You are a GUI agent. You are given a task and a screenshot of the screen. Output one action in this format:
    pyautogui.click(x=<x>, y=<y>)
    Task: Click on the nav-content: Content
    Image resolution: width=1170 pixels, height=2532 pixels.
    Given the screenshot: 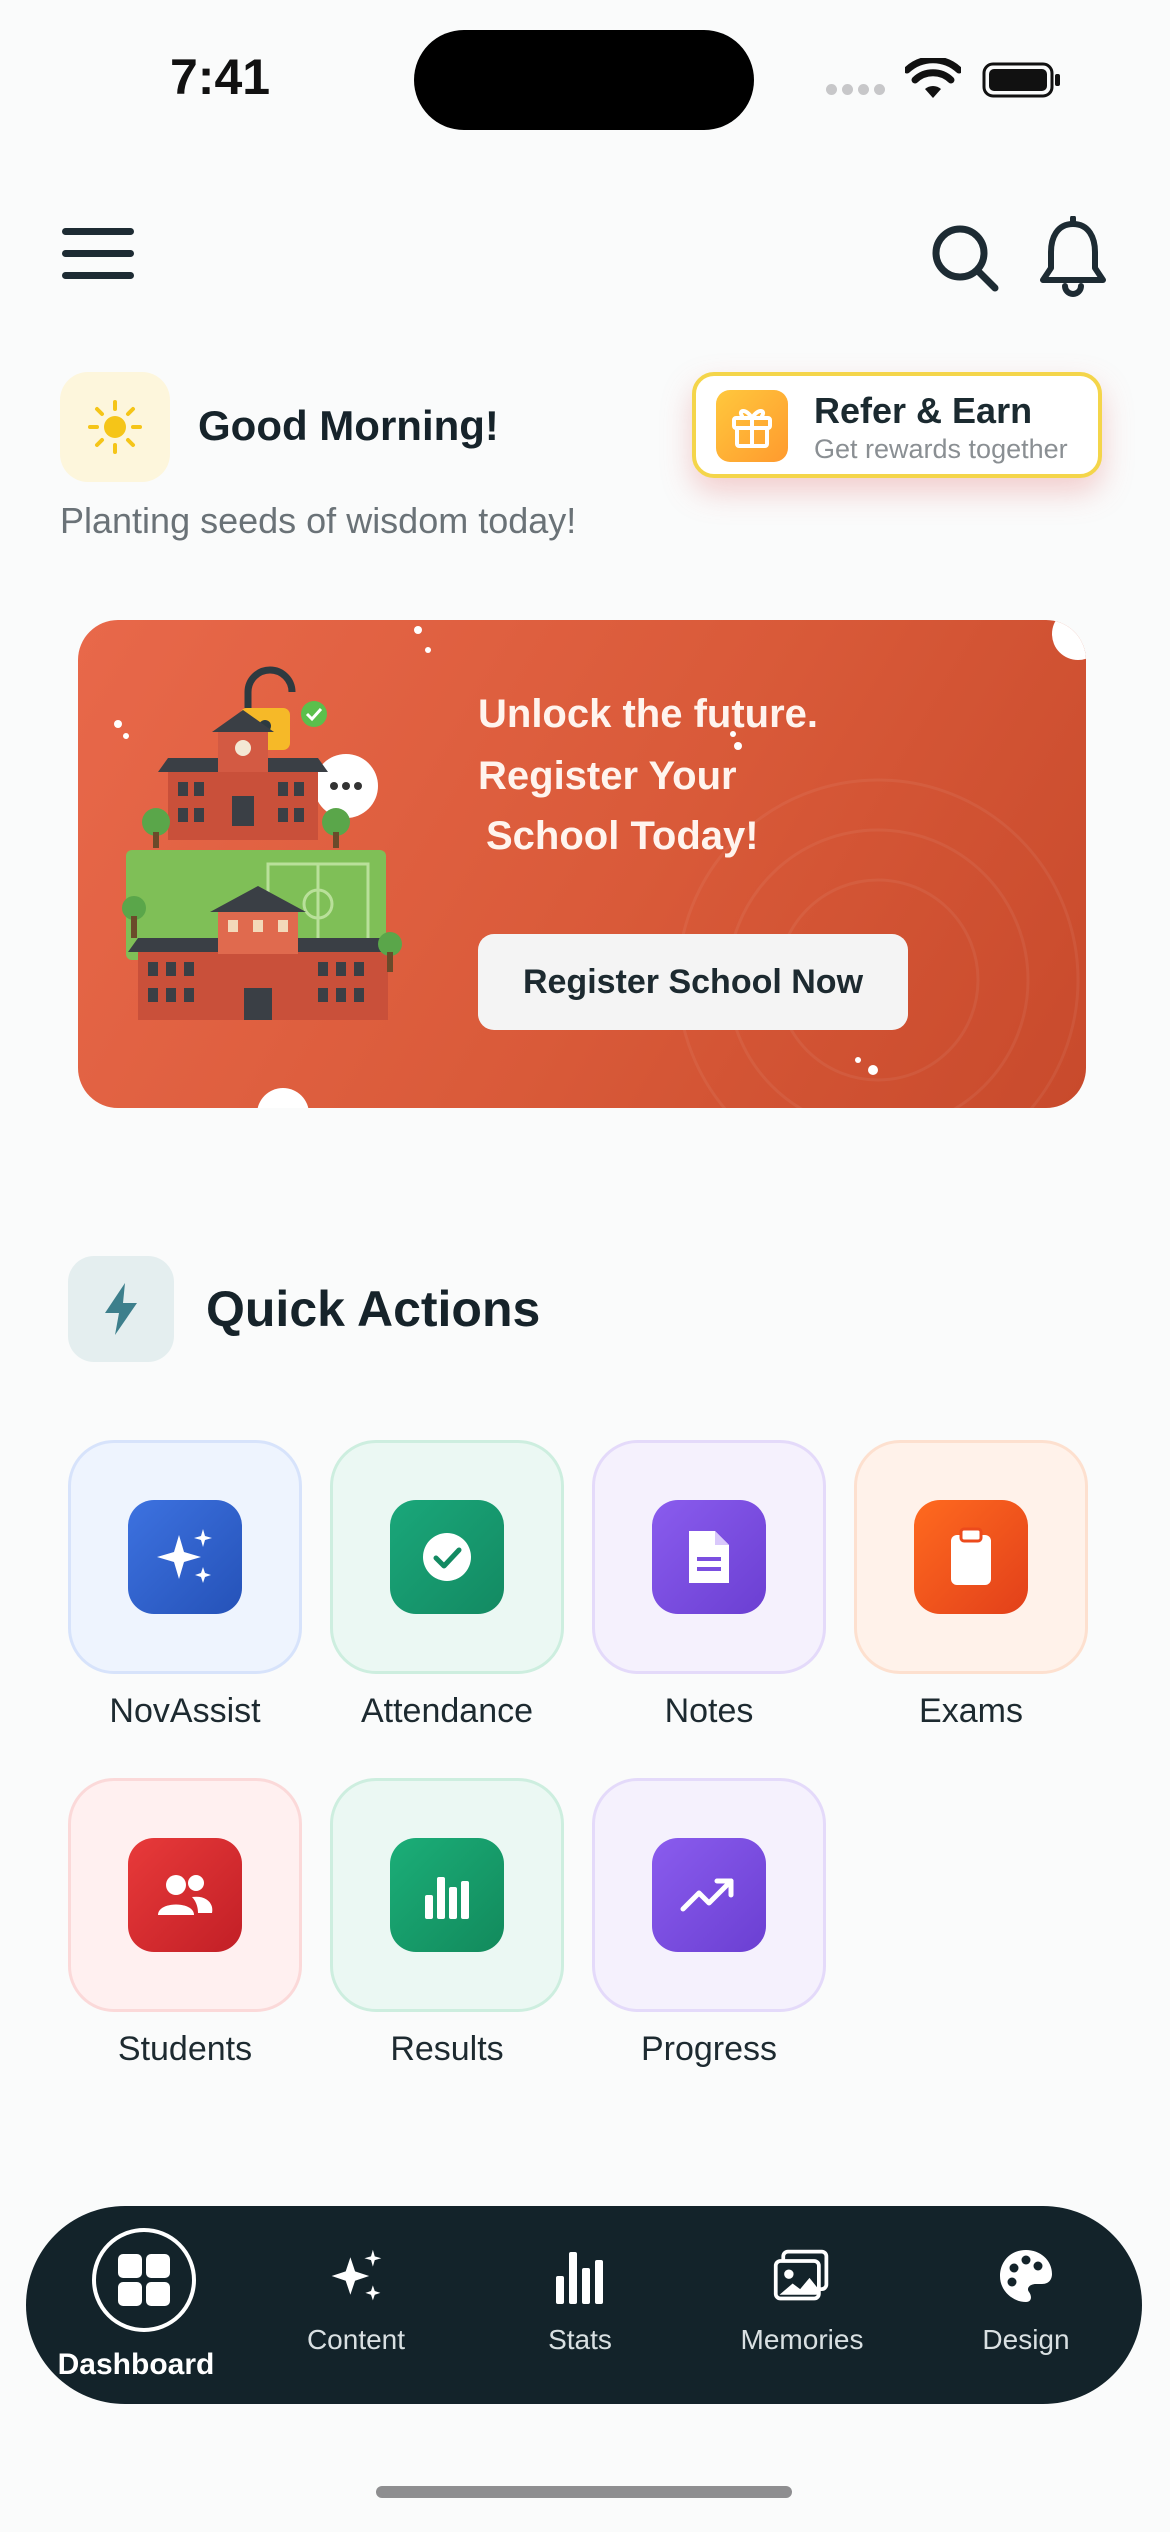 What is the action you would take?
    pyautogui.click(x=356, y=2305)
    